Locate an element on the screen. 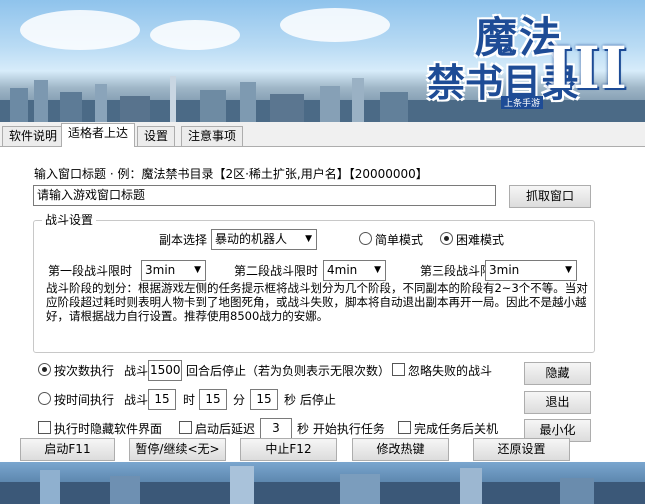  minutes-input: 15 is located at coordinates (213, 399).